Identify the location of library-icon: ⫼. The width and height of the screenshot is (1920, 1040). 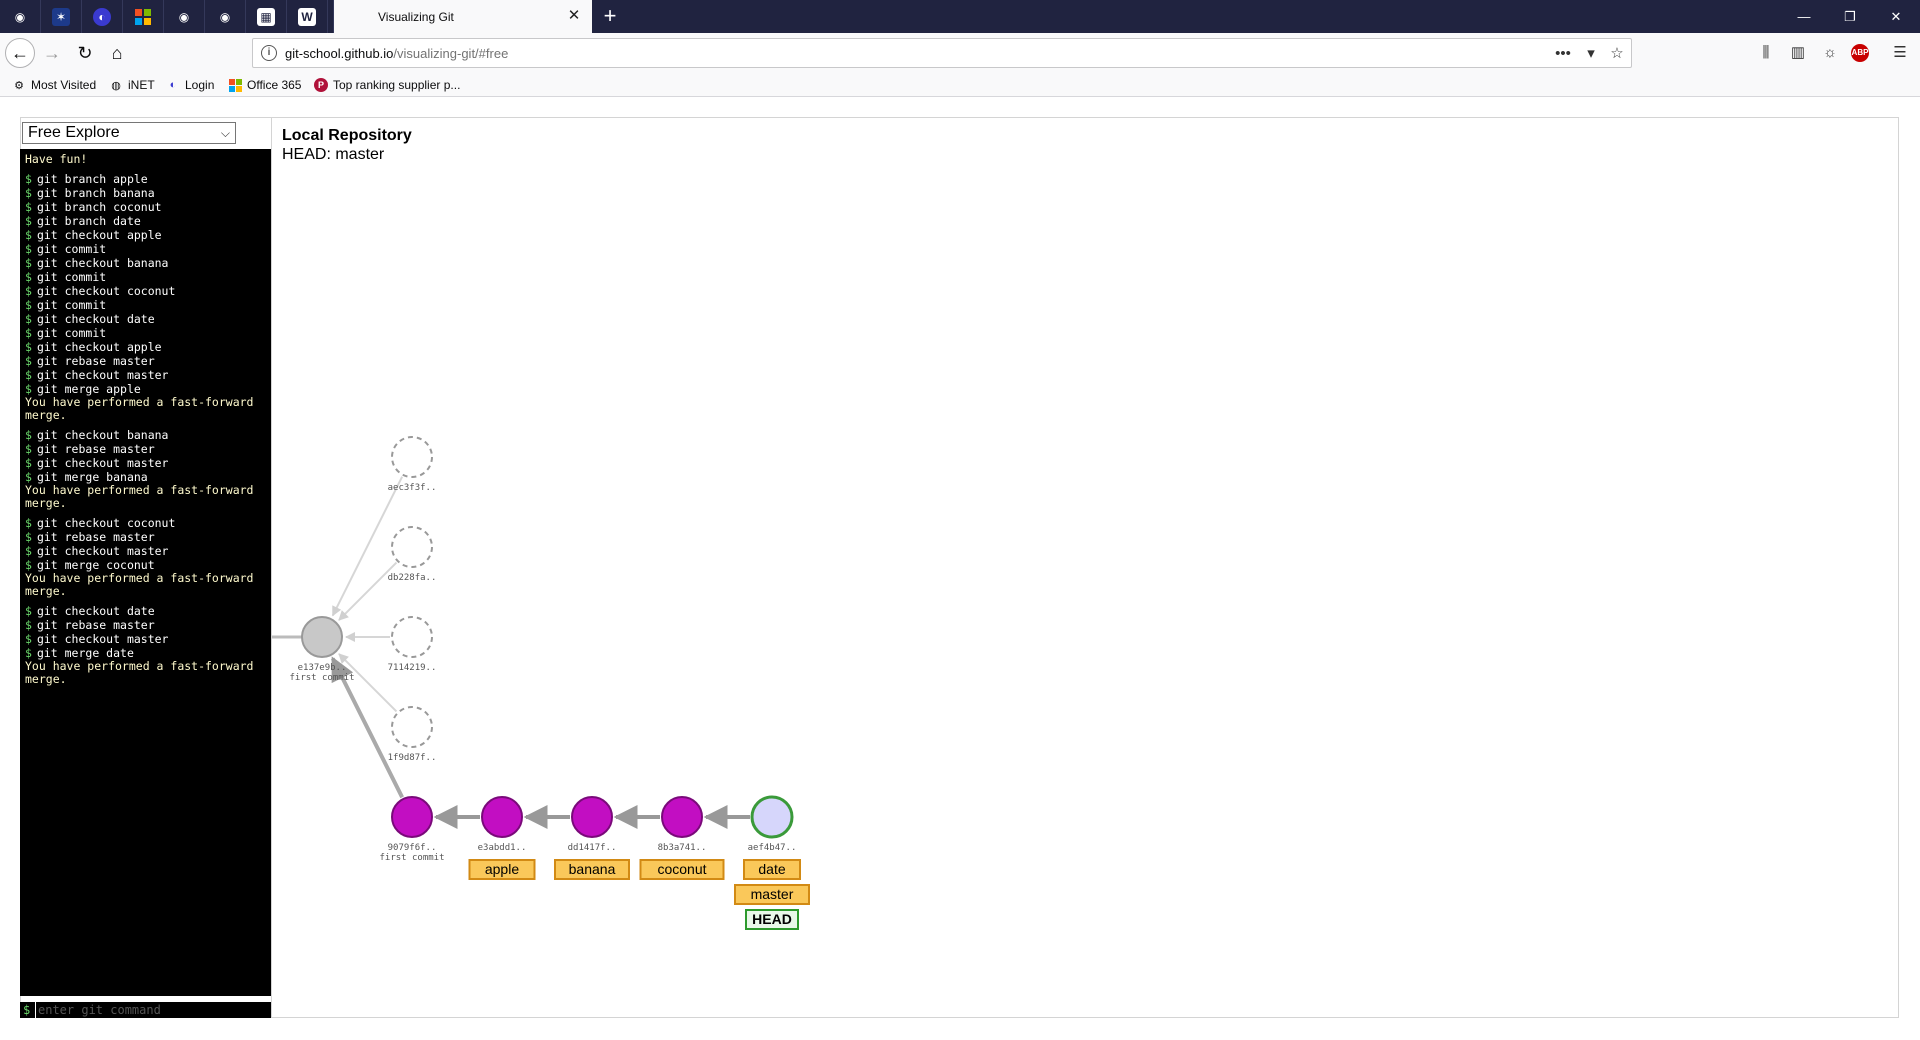
(1766, 53).